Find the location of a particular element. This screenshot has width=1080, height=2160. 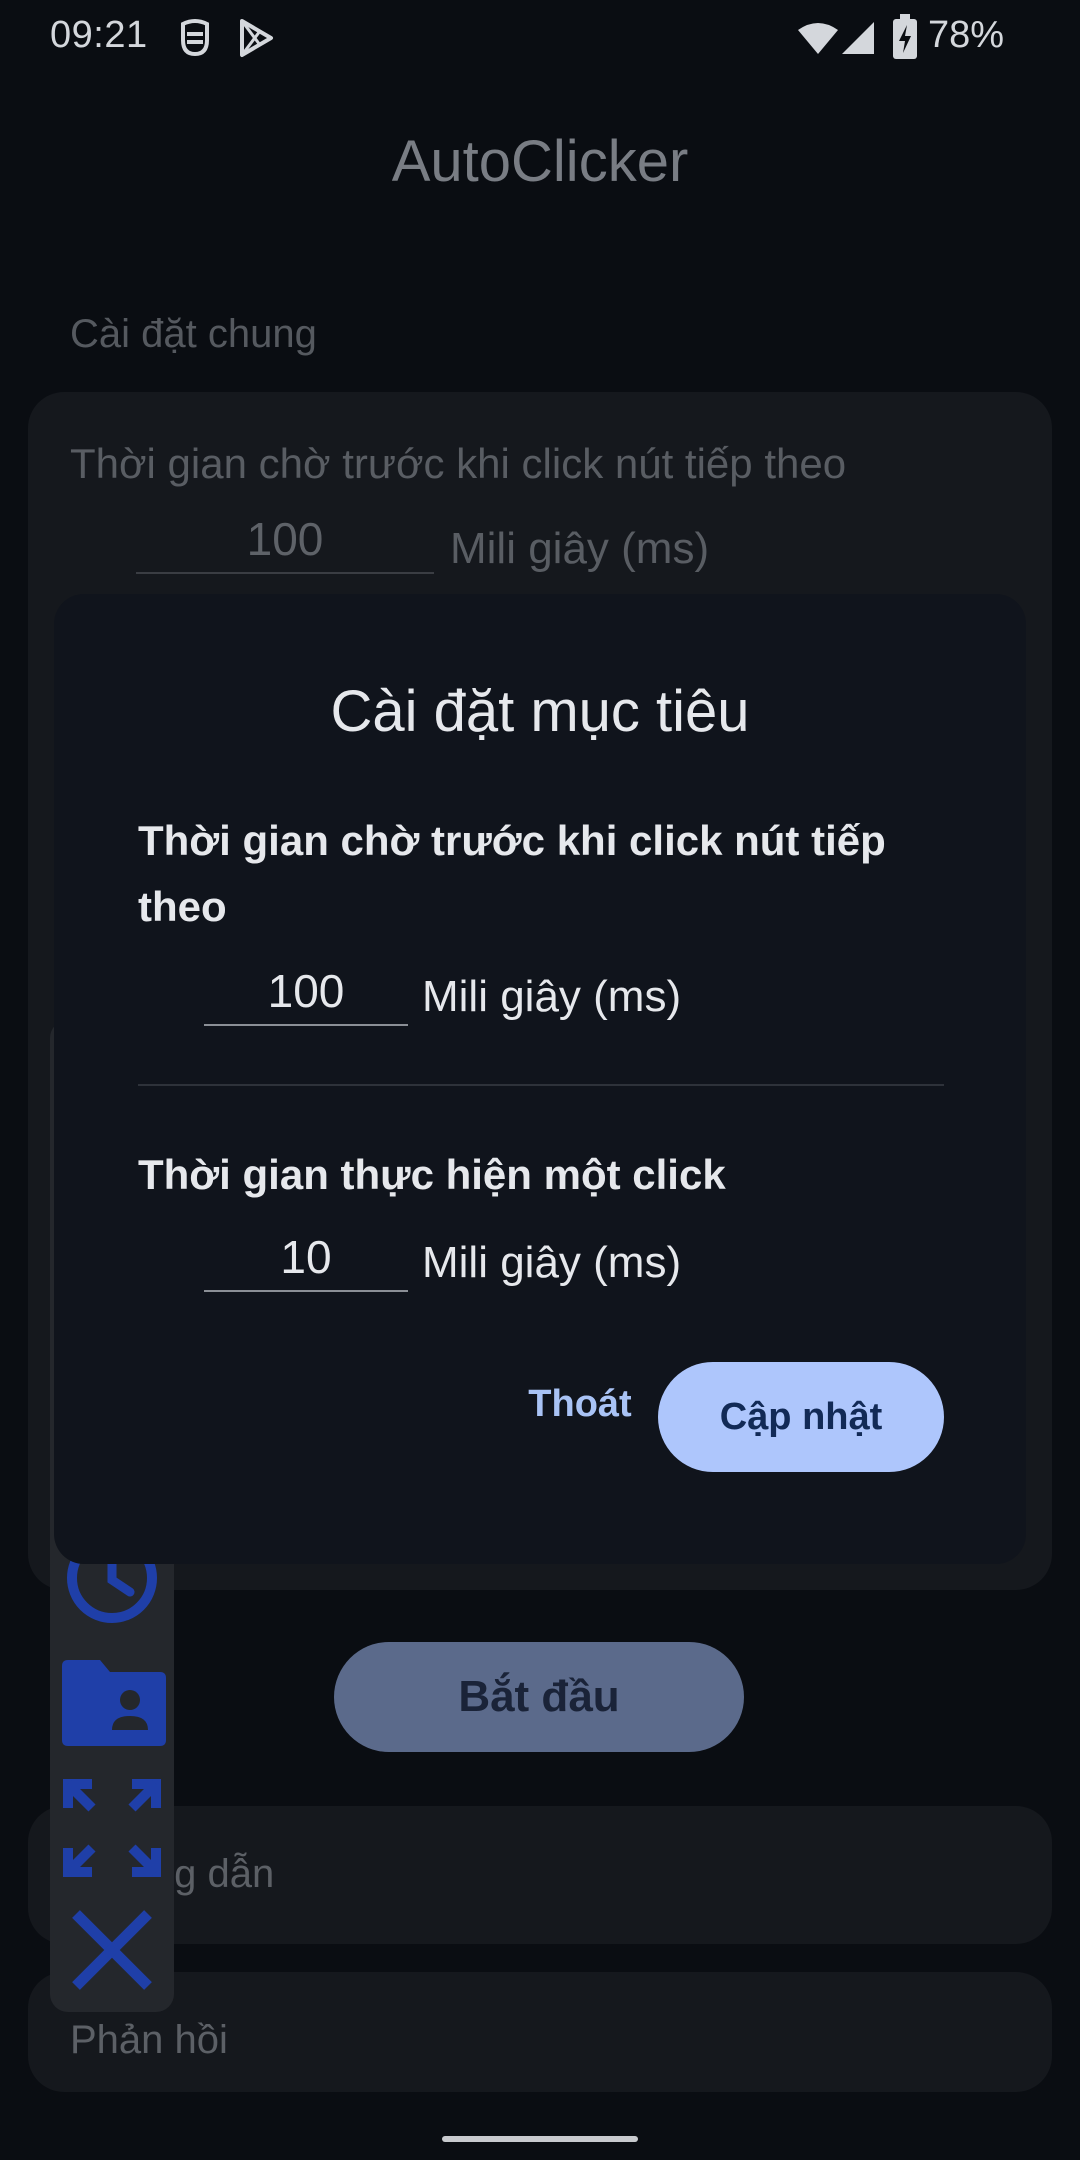

status-bar: 09:21 78% is located at coordinates (540, 40).